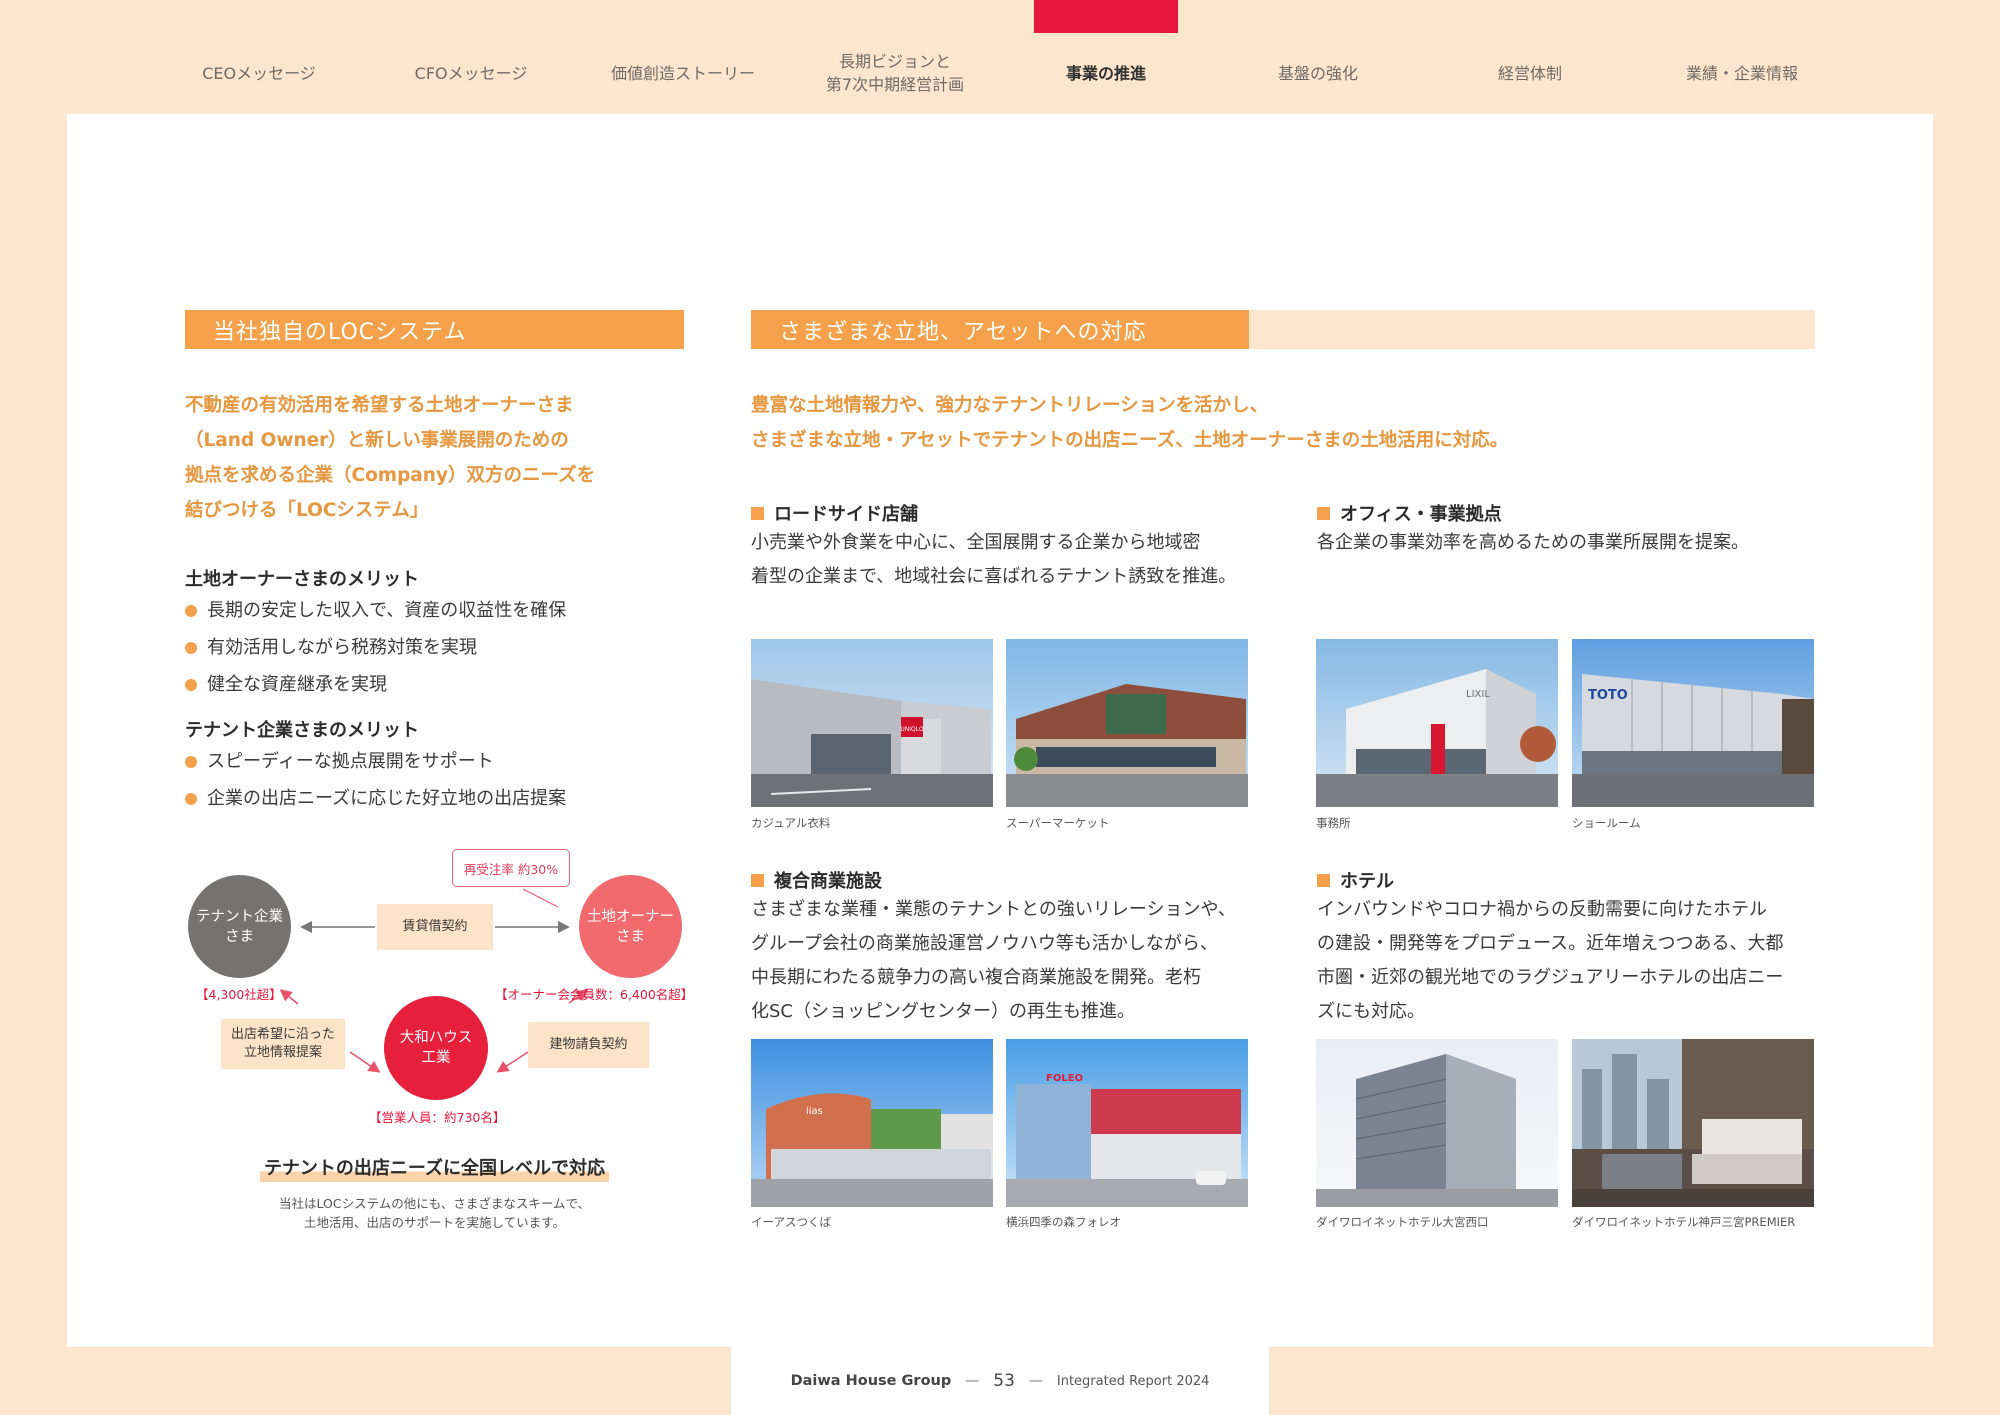  What do you see at coordinates (1063, 1222) in the screenshot?
I see `photo-caption: 横浜四季の森フォレオ` at bounding box center [1063, 1222].